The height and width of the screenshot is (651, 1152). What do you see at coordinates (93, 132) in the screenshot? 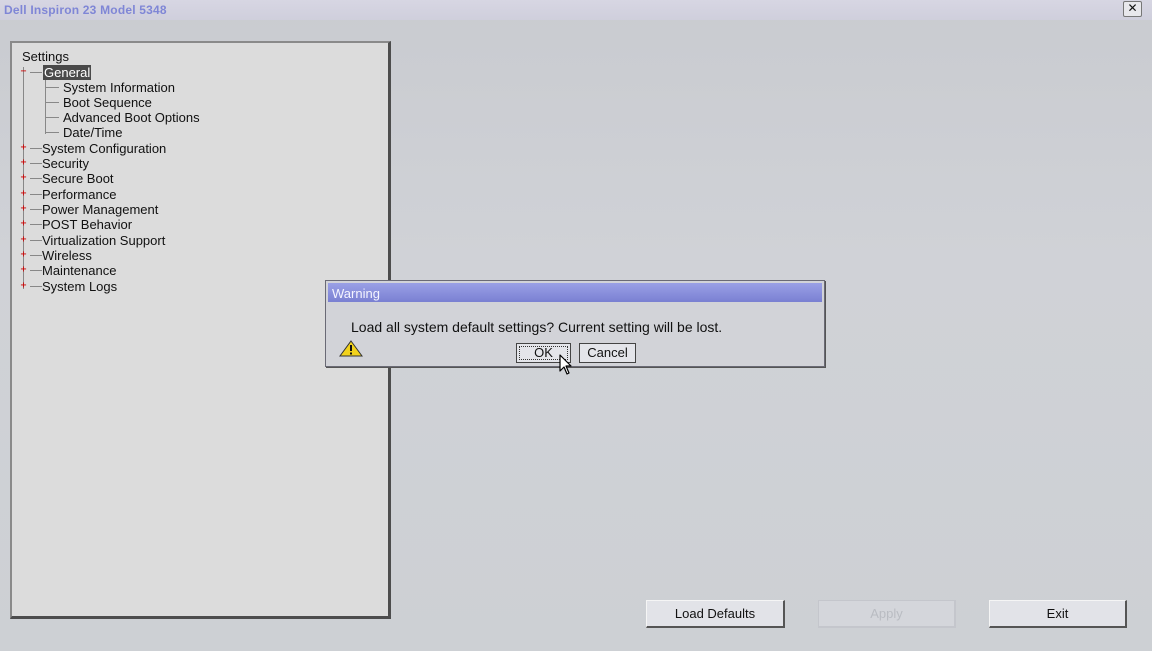
I see `tree-item-label: Date/Time` at bounding box center [93, 132].